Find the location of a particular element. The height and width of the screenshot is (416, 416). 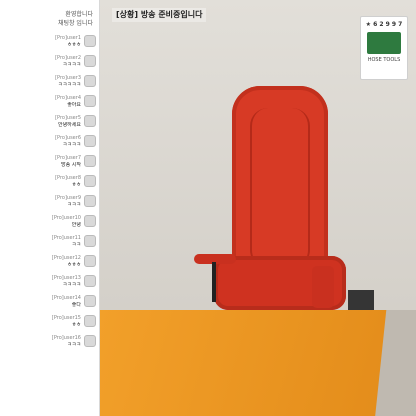

chat-message: [Pro]user16 ㅋㅋㅋ is located at coordinates (49, 342).